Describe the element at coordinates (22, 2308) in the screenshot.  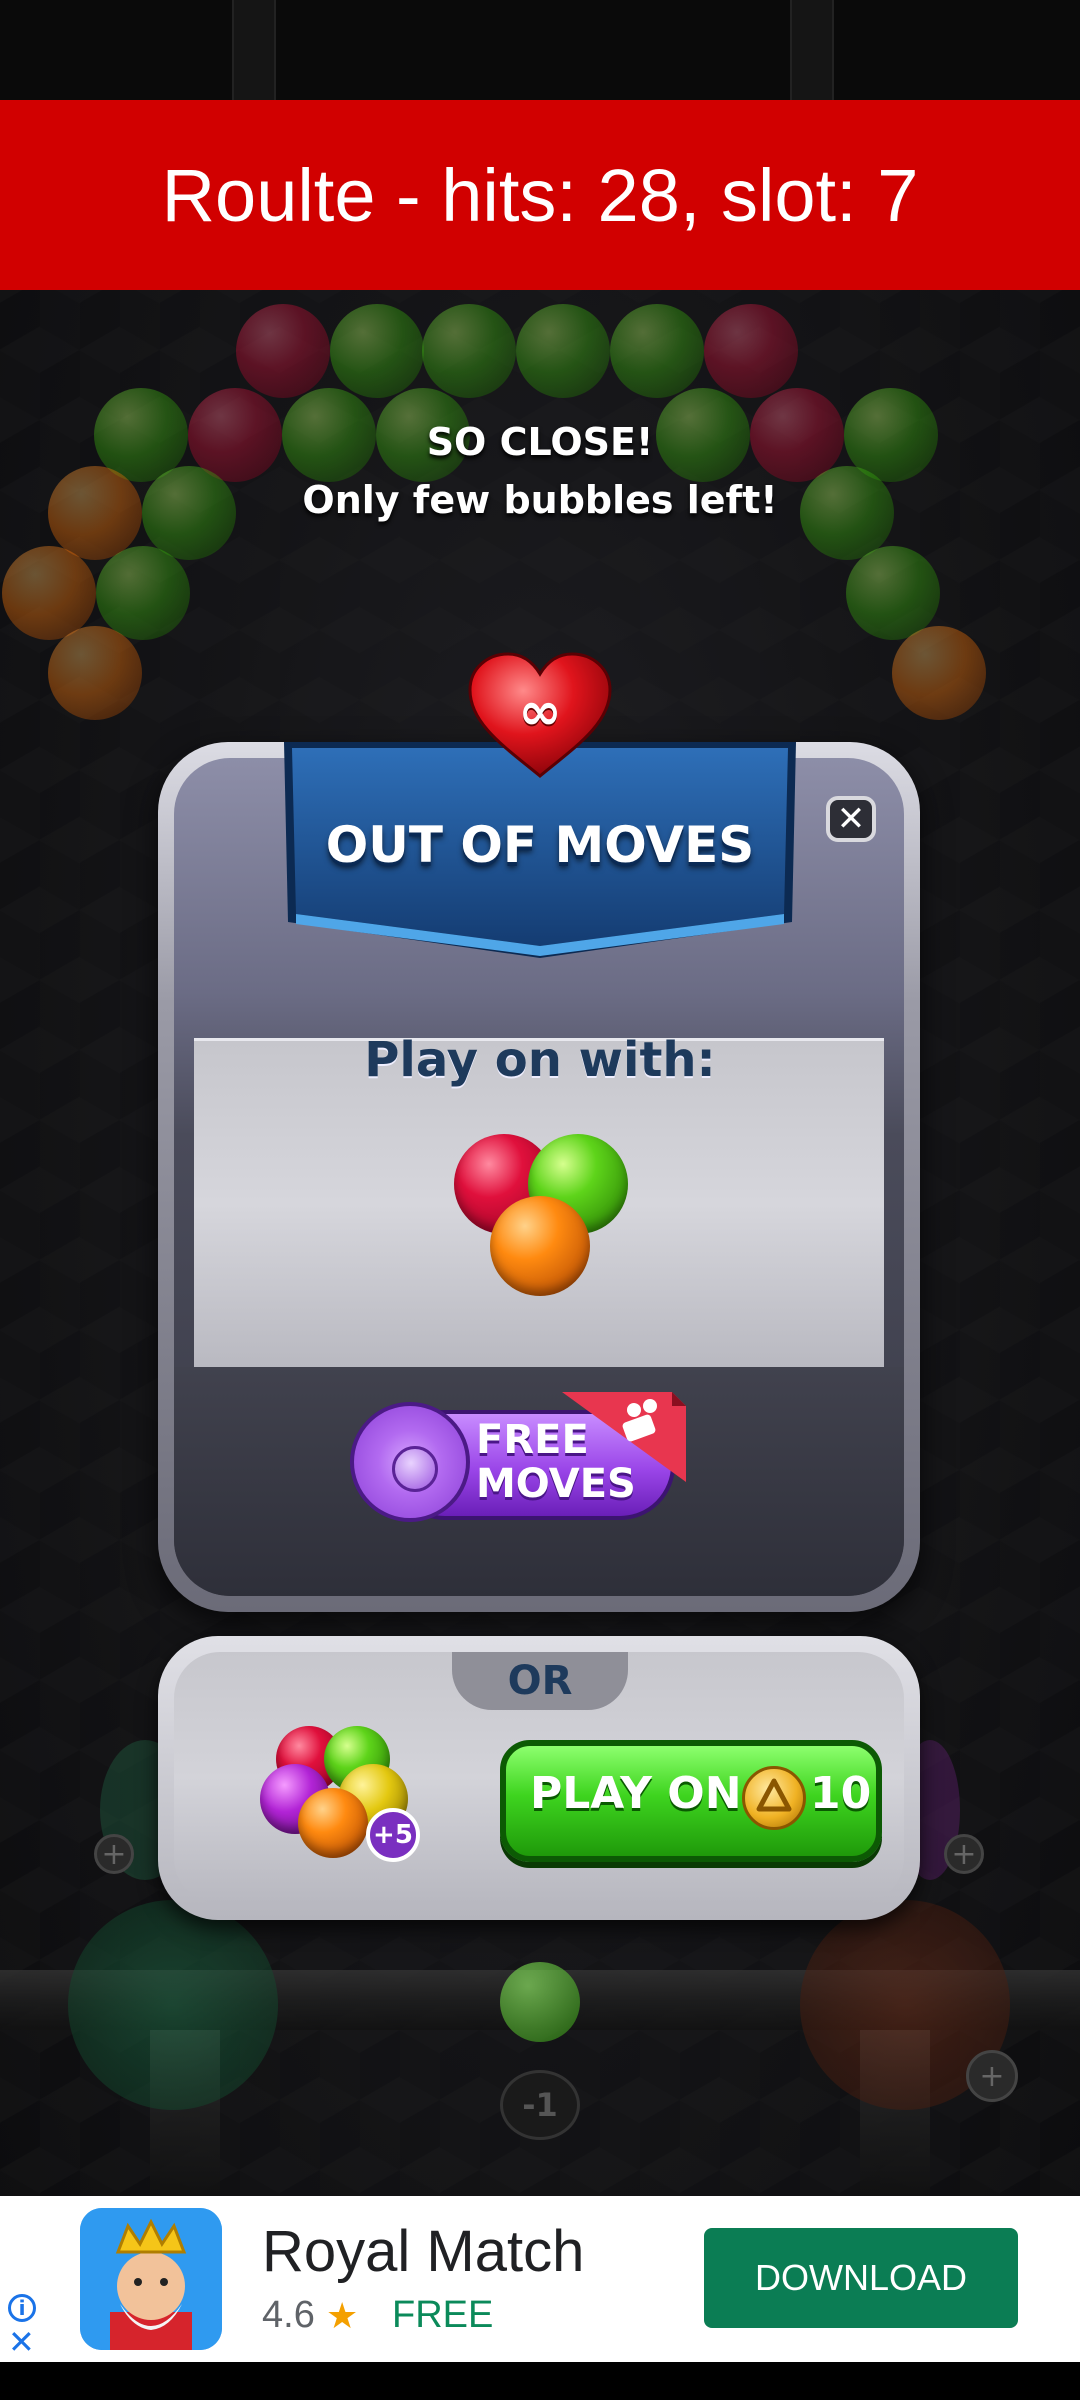
I see `info-icon: i` at that location.